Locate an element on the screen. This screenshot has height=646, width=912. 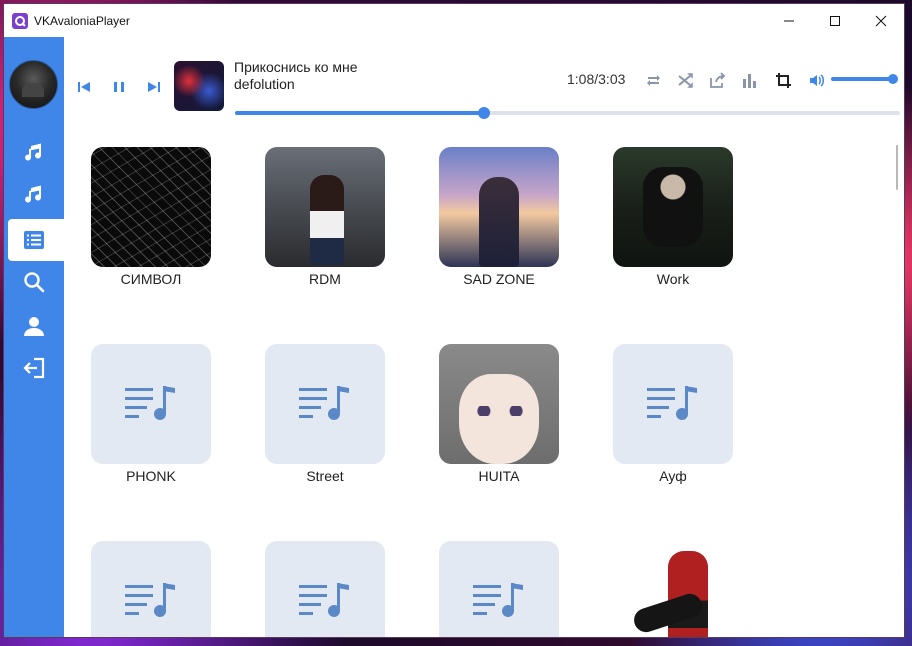
progress-fill is located at coordinates (360, 113).